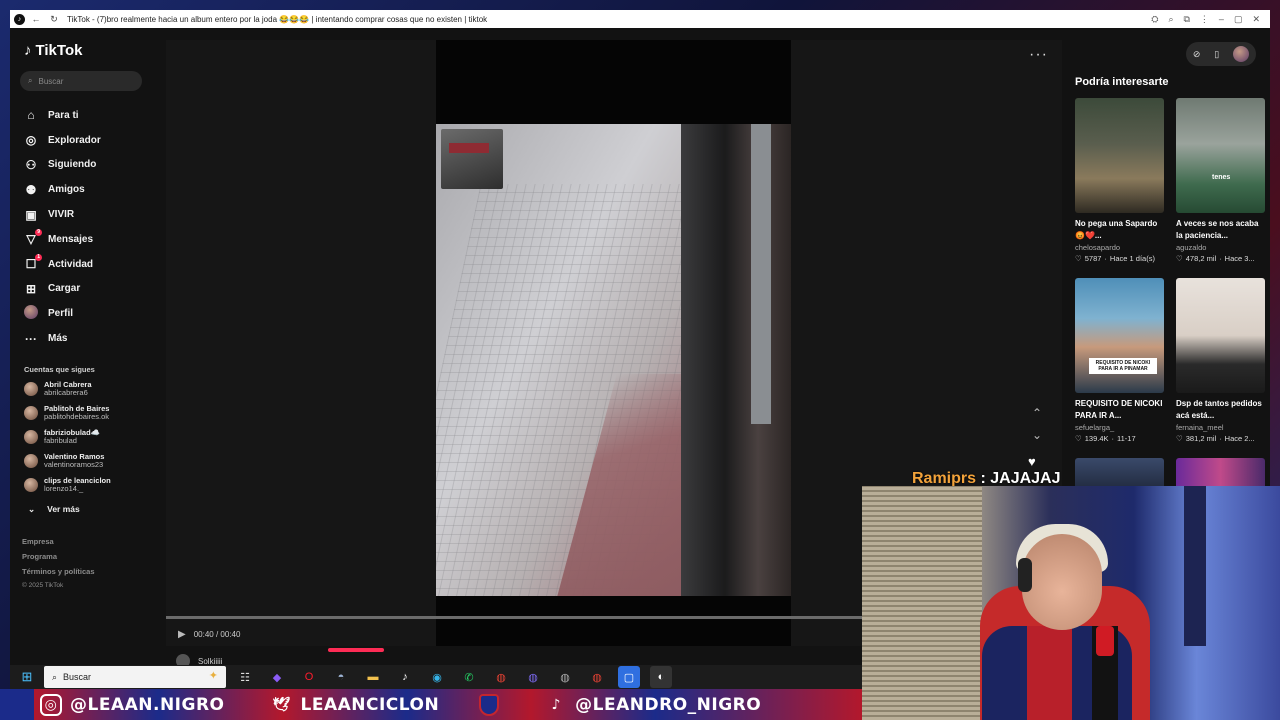 The image size is (1280, 720). I want to click on nav-label: Más, so click(58, 339).